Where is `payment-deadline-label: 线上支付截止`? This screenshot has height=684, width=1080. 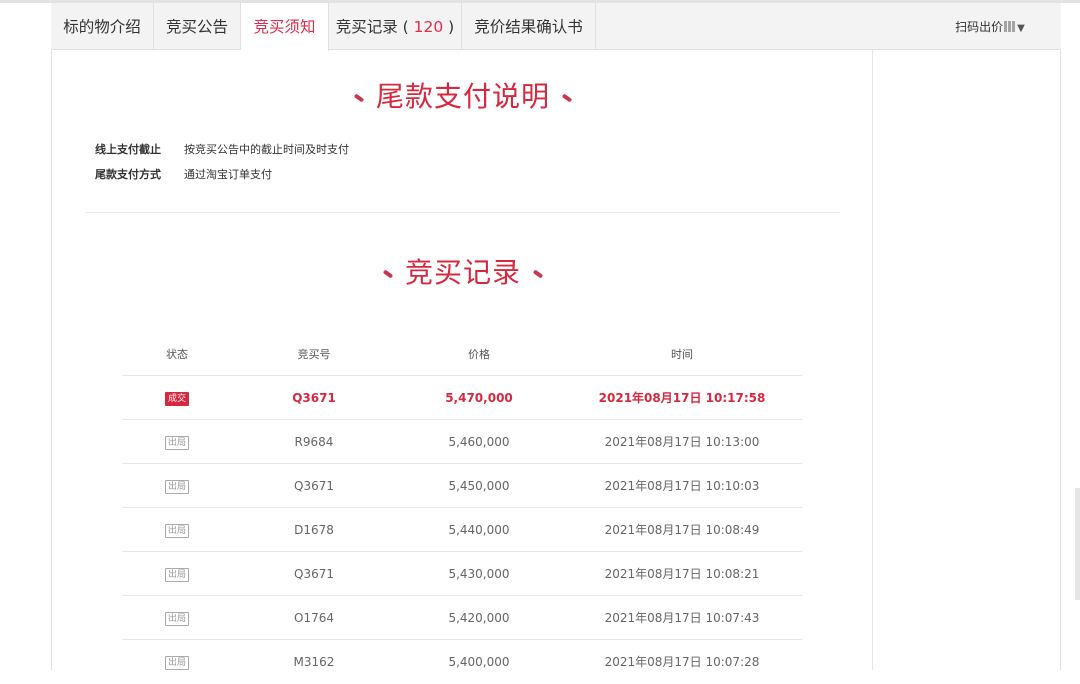 payment-deadline-label: 线上支付截止 is located at coordinates (128, 149).